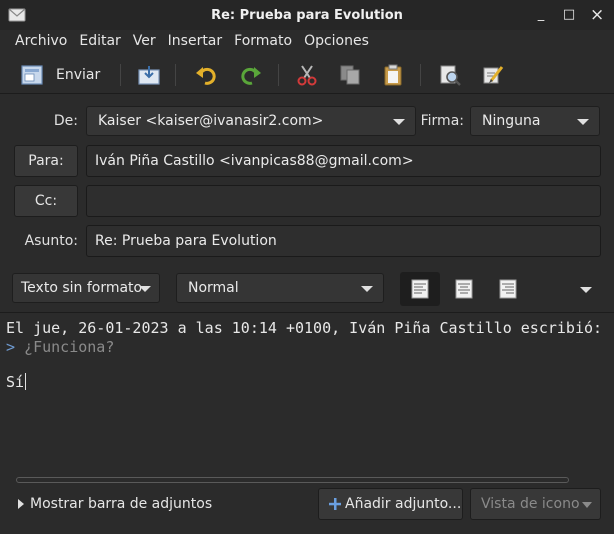 This screenshot has width=614, height=534. What do you see at coordinates (82, 288) in the screenshot?
I see `format-mode-value: Texto sin formato` at bounding box center [82, 288].